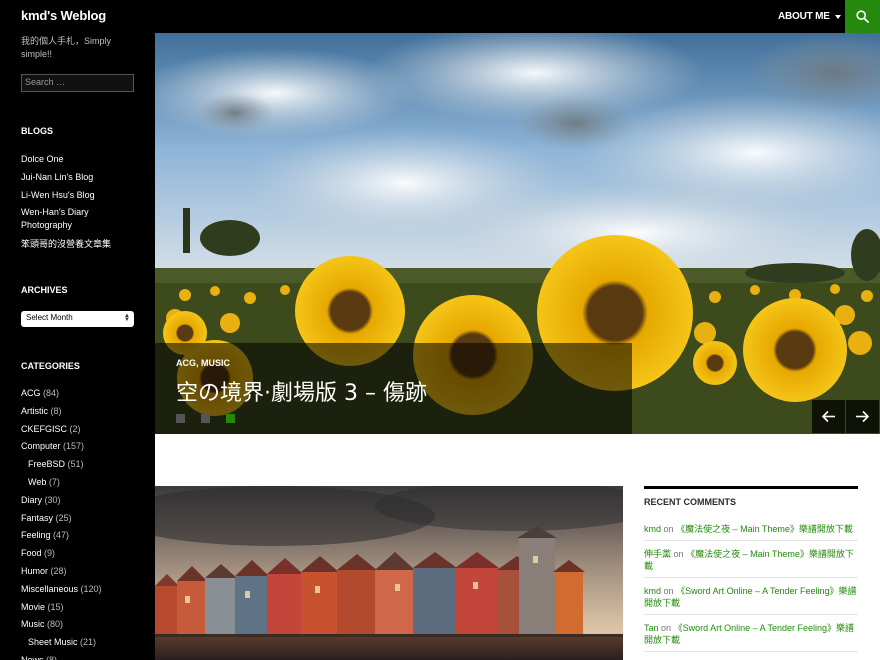 The image size is (880, 660). What do you see at coordinates (33, 606) in the screenshot?
I see `category-name: Movie` at bounding box center [33, 606].